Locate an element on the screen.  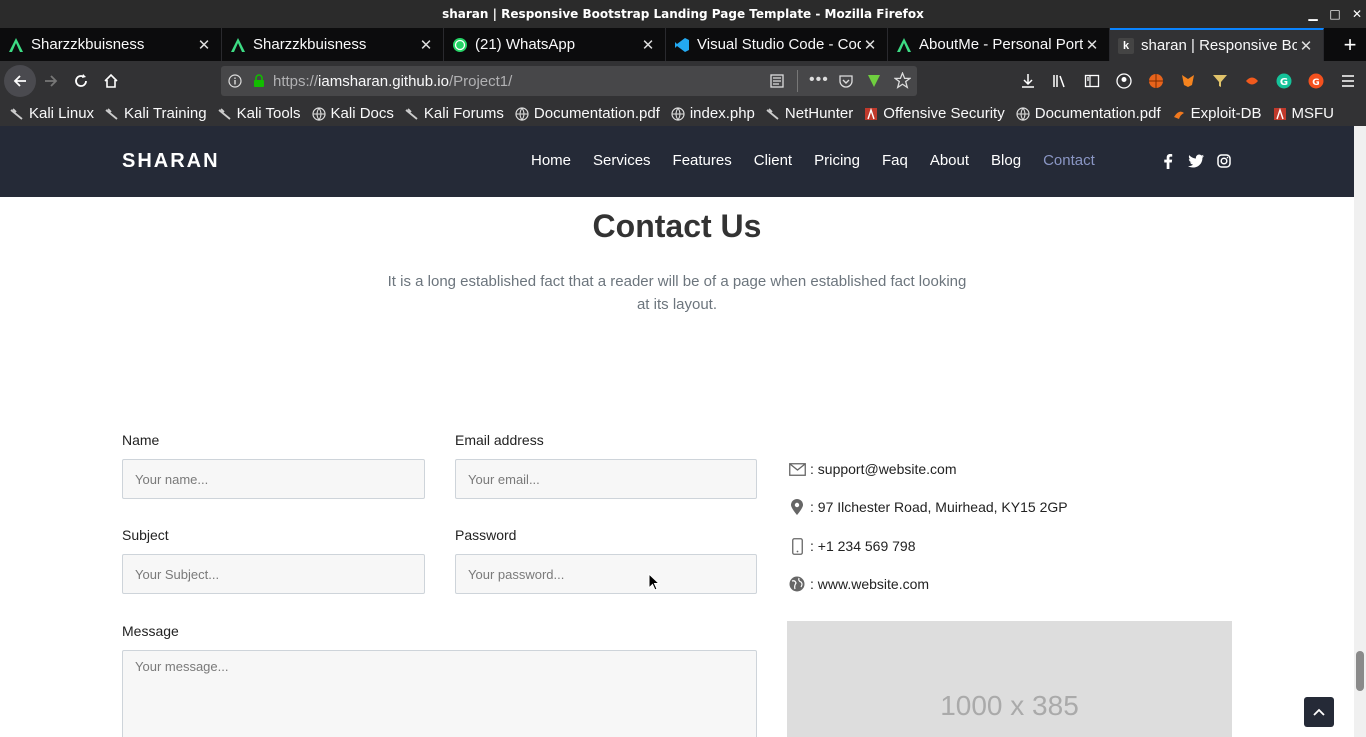
info-email-text: : support@website.com is located at coordinates (883, 469).